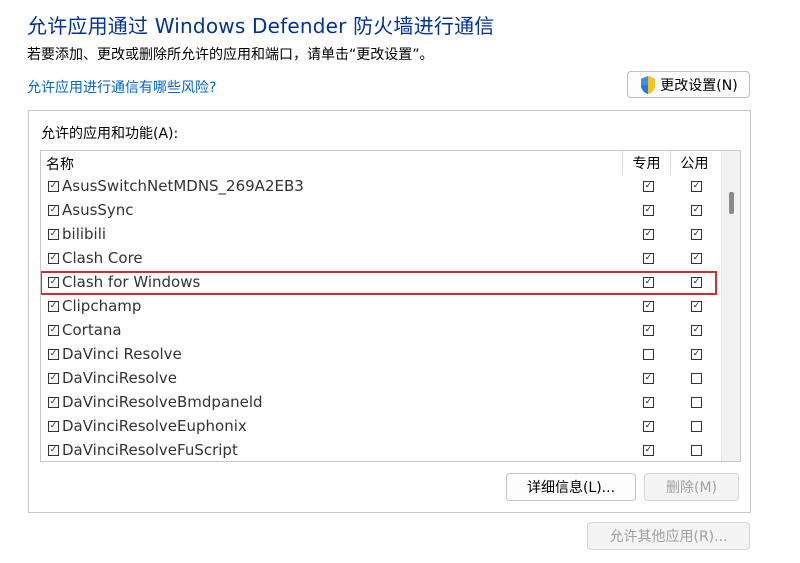 The image size is (800, 563). Describe the element at coordinates (381, 259) in the screenshot. I see `list-item: Clash Core` at that location.